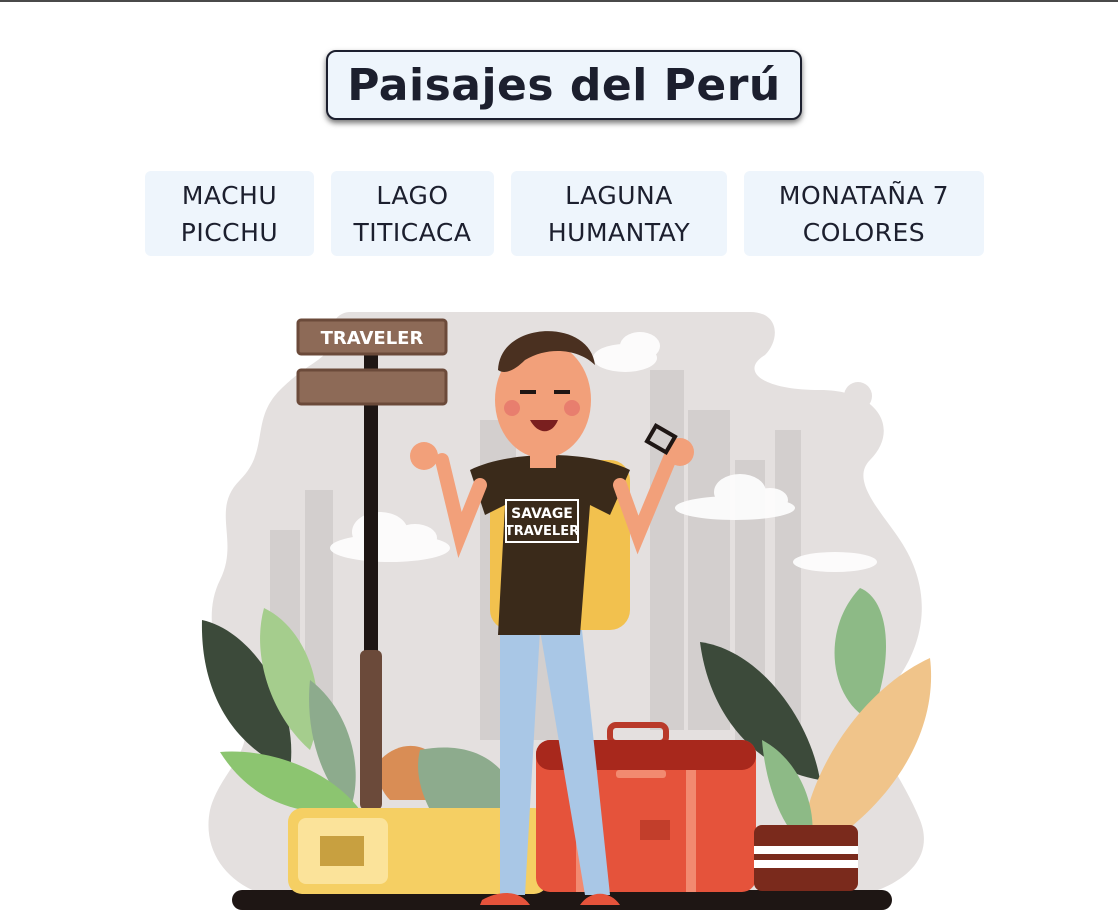  I want to click on nav-button-machu-picchu: MACHU PICCHU, so click(229, 213).